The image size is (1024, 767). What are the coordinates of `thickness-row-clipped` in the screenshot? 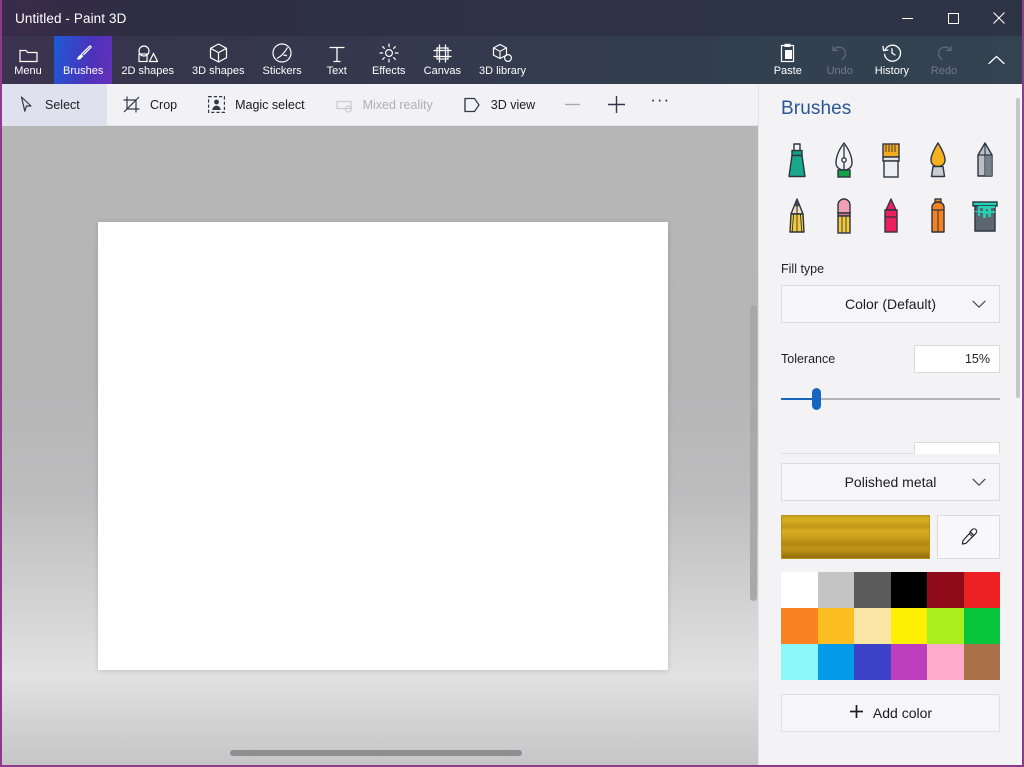 It's located at (890, 443).